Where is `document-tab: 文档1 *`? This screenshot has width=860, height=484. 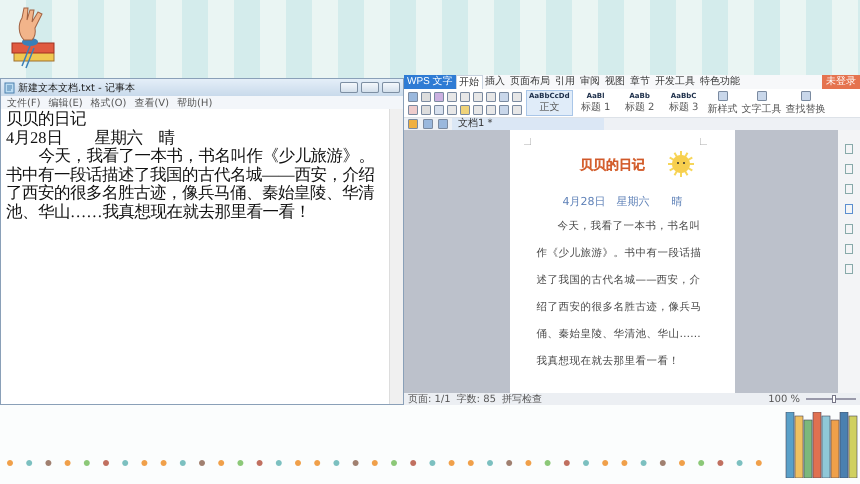 document-tab: 文档1 * is located at coordinates (528, 124).